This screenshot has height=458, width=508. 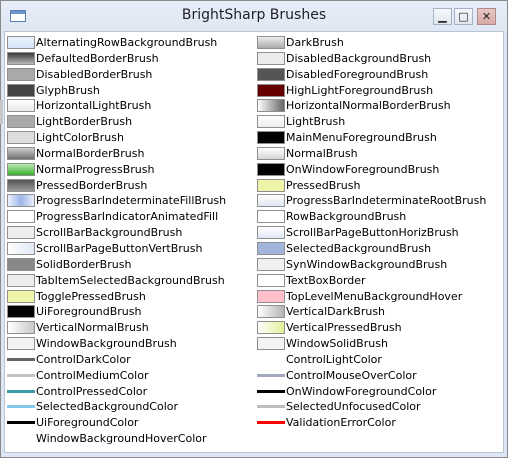 I want to click on brush-label: NormalProgressBrush, so click(x=95, y=169).